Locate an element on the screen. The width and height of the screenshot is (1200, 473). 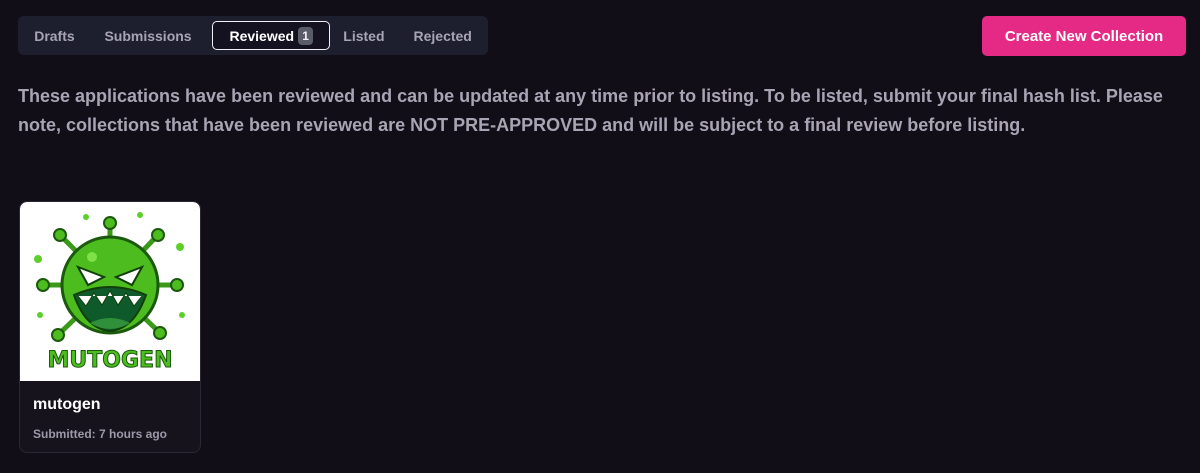
tab-reviewed: Reviewed 1 is located at coordinates (271, 35).